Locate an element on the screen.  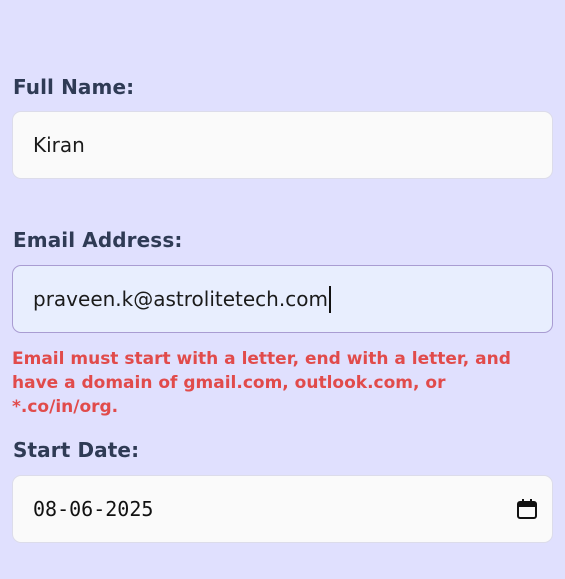
email-label: Email Address: is located at coordinates (98, 240).